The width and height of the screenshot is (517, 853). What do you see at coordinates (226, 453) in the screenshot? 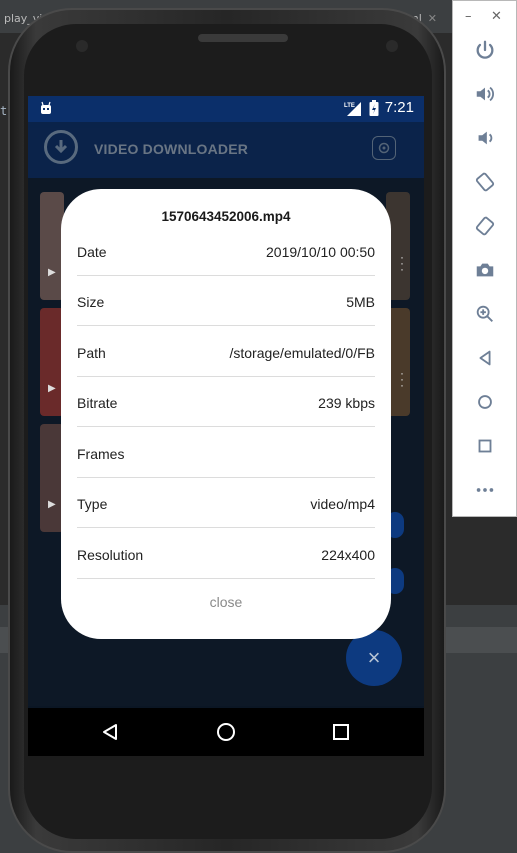
I see `info-row-frames: Frames` at bounding box center [226, 453].